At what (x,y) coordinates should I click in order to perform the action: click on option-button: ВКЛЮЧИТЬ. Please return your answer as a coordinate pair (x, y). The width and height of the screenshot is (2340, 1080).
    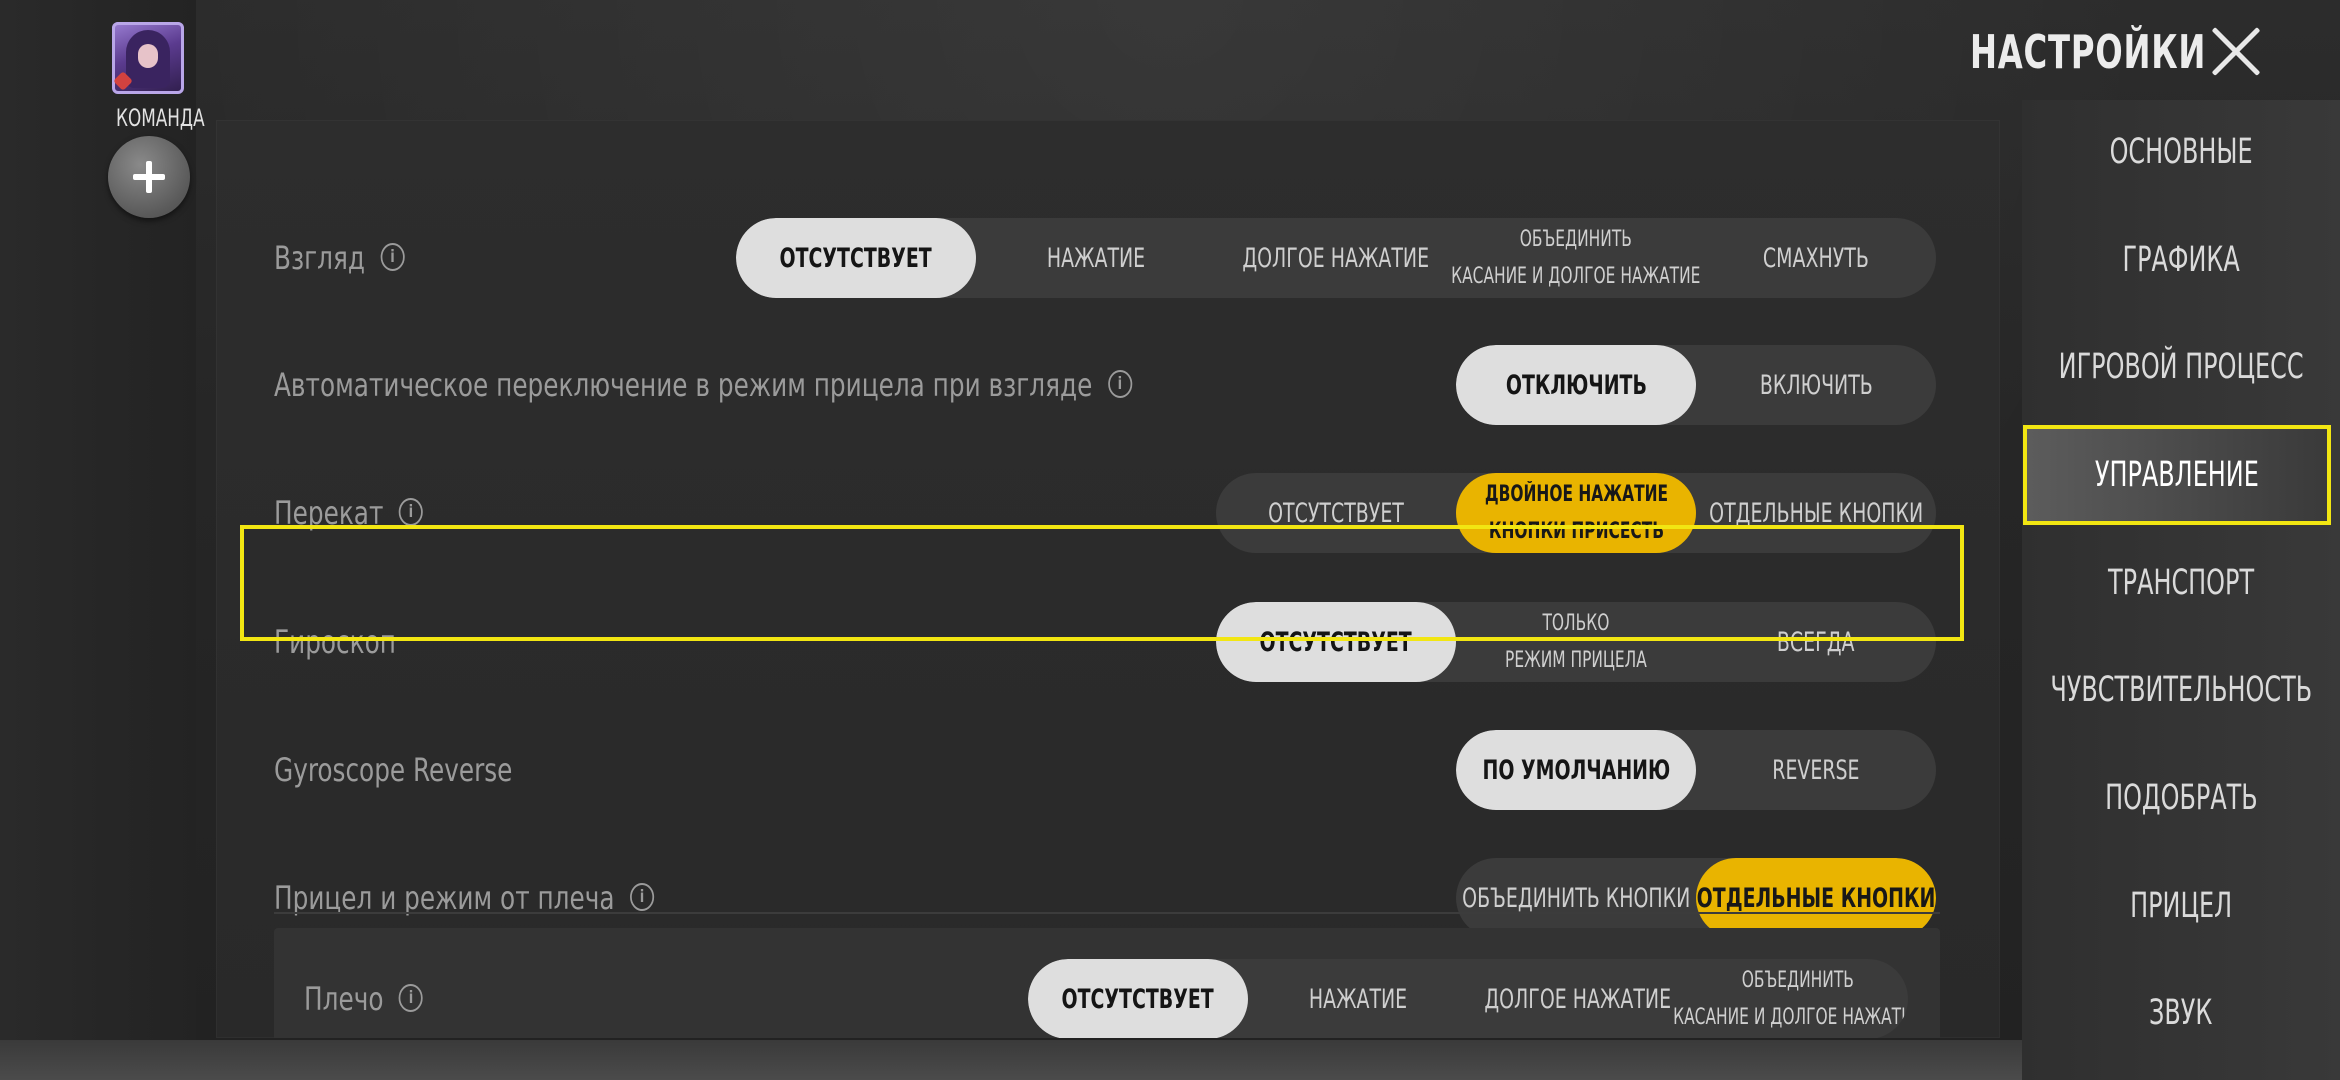
    Looking at the image, I should click on (1816, 385).